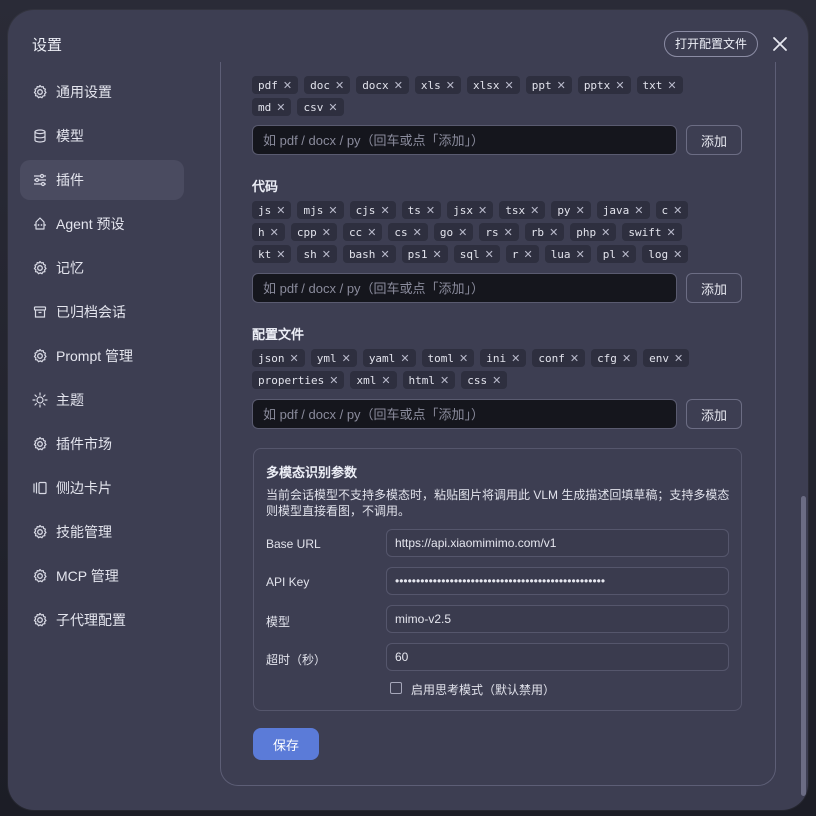 Image resolution: width=816 pixels, height=816 pixels. What do you see at coordinates (557, 581) in the screenshot?
I see `api-key-input` at bounding box center [557, 581].